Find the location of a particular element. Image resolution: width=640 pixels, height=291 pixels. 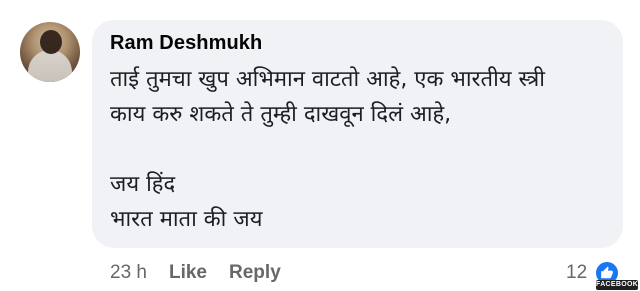

avatar is located at coordinates (50, 52).